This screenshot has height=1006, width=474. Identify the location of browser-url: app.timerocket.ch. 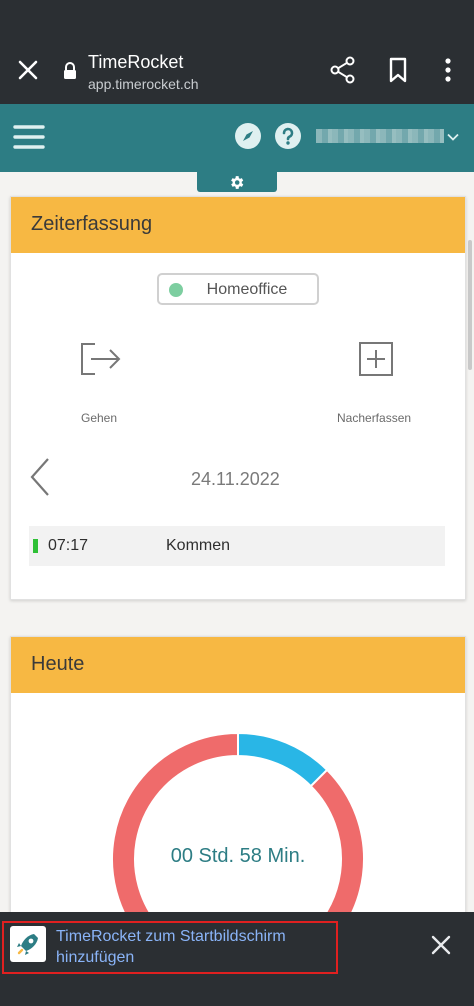
(143, 84).